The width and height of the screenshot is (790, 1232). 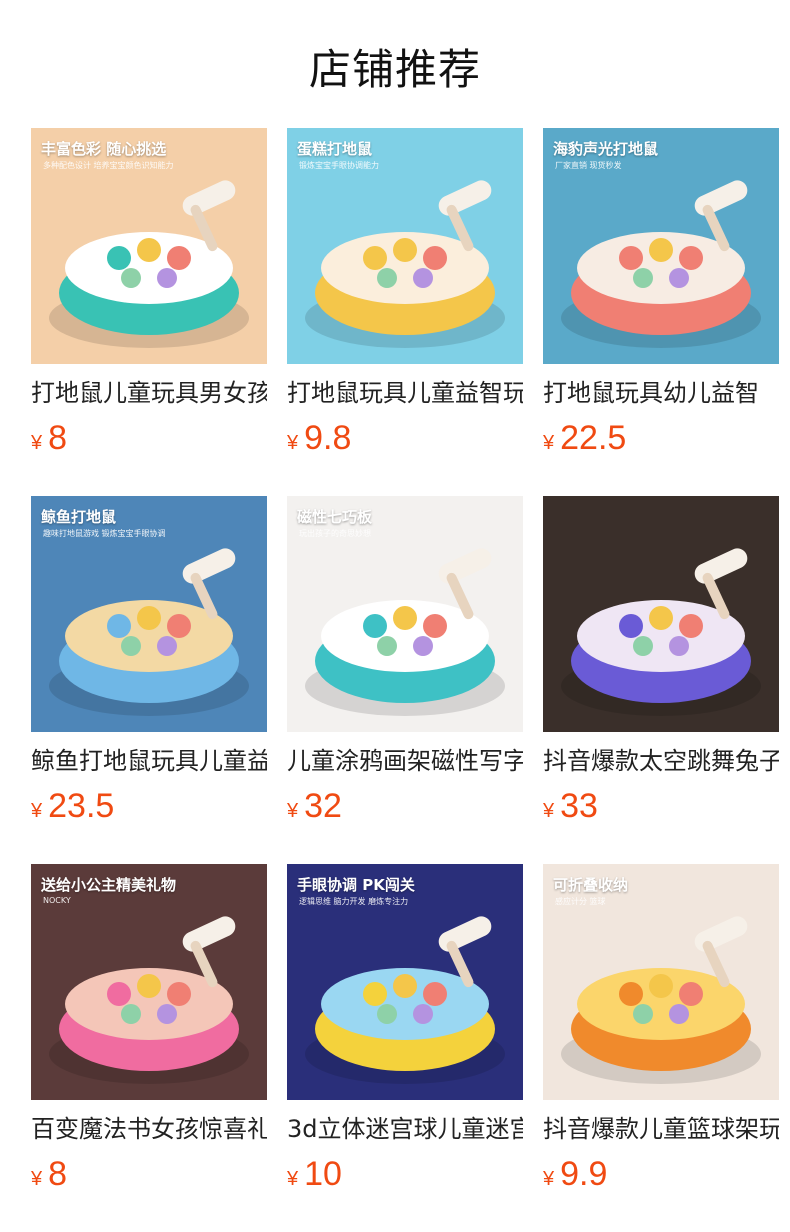 I want to click on image-subcaption: NOCKY, so click(x=57, y=900).